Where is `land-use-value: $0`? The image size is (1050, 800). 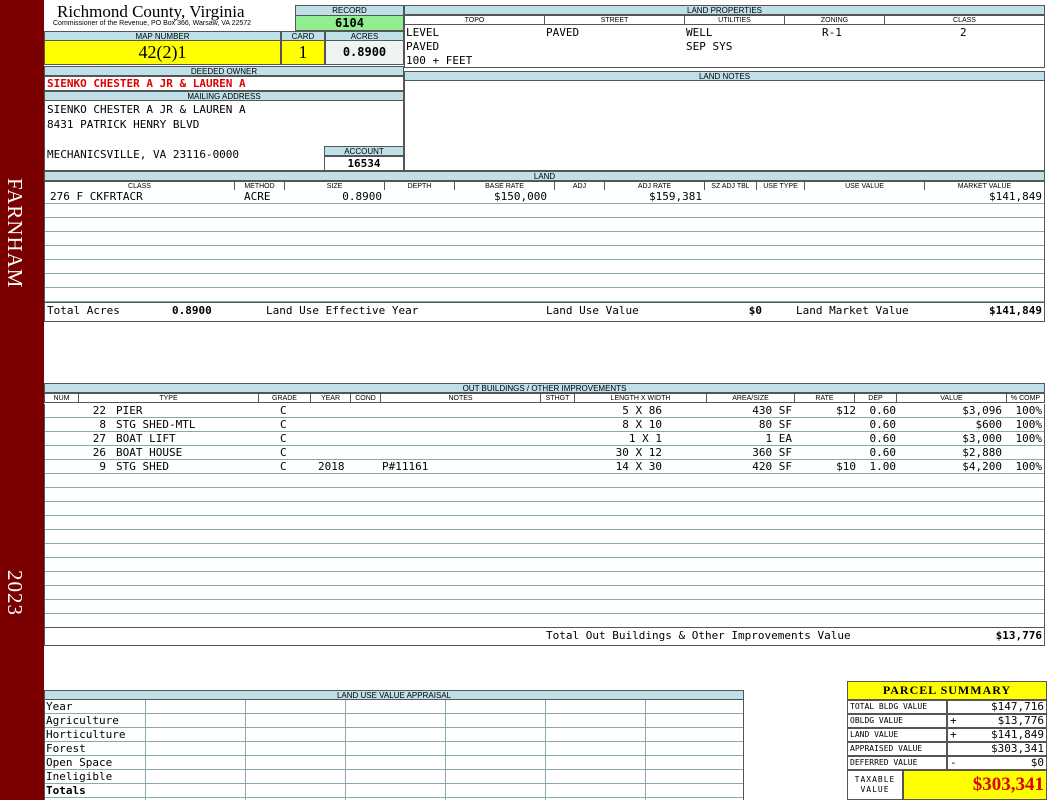
land-use-value: $0 is located at coordinates (755, 310).